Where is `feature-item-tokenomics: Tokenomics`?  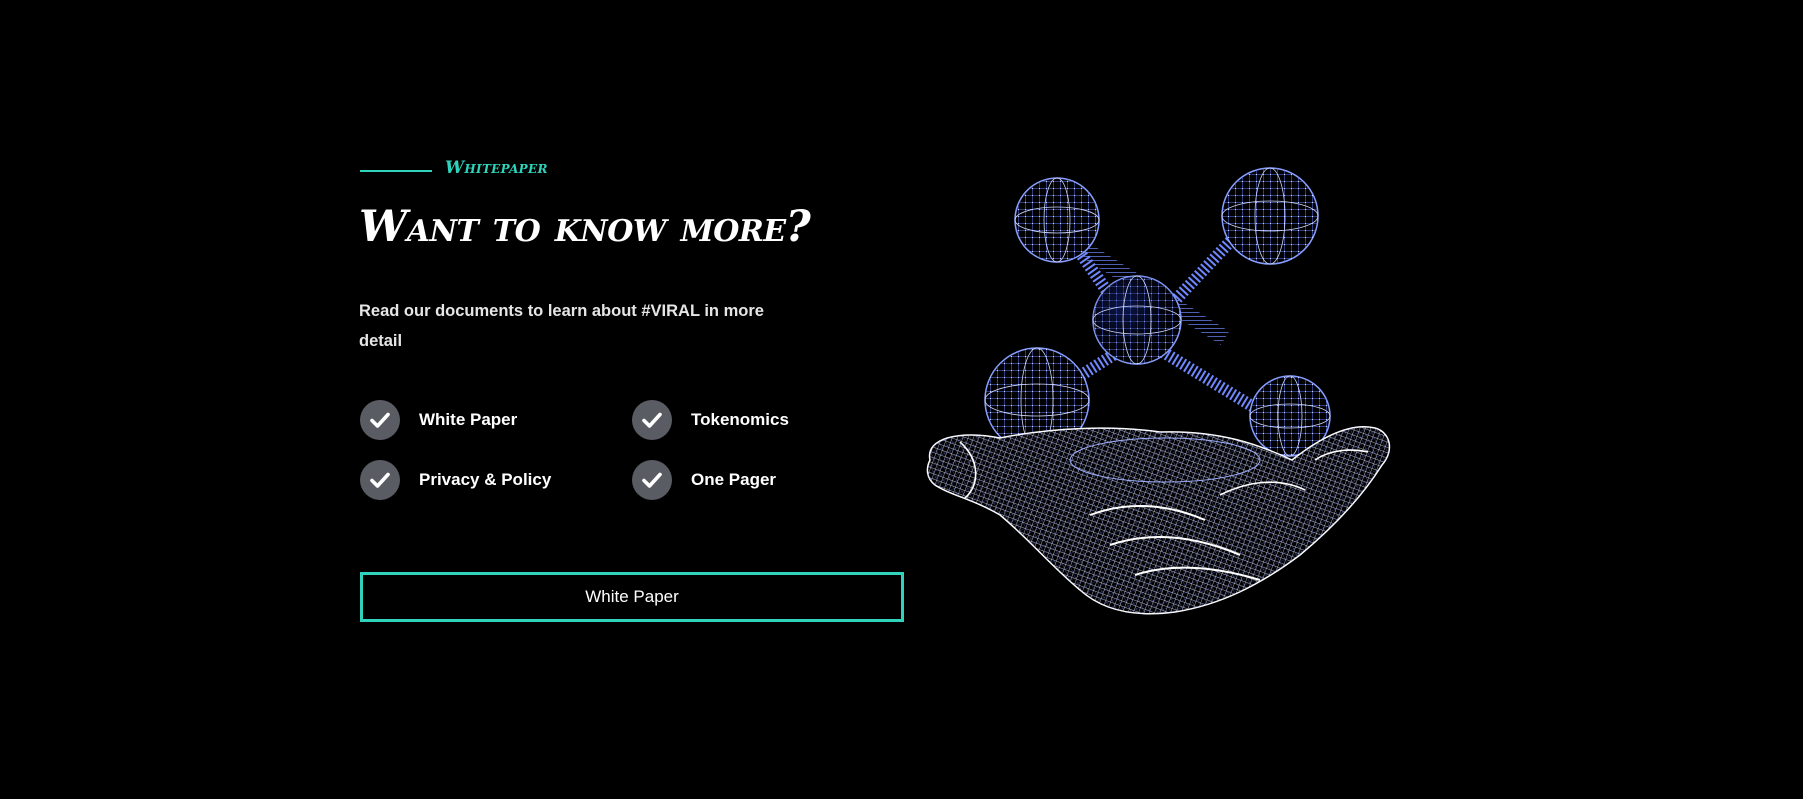 feature-item-tokenomics: Tokenomics is located at coordinates (721, 420).